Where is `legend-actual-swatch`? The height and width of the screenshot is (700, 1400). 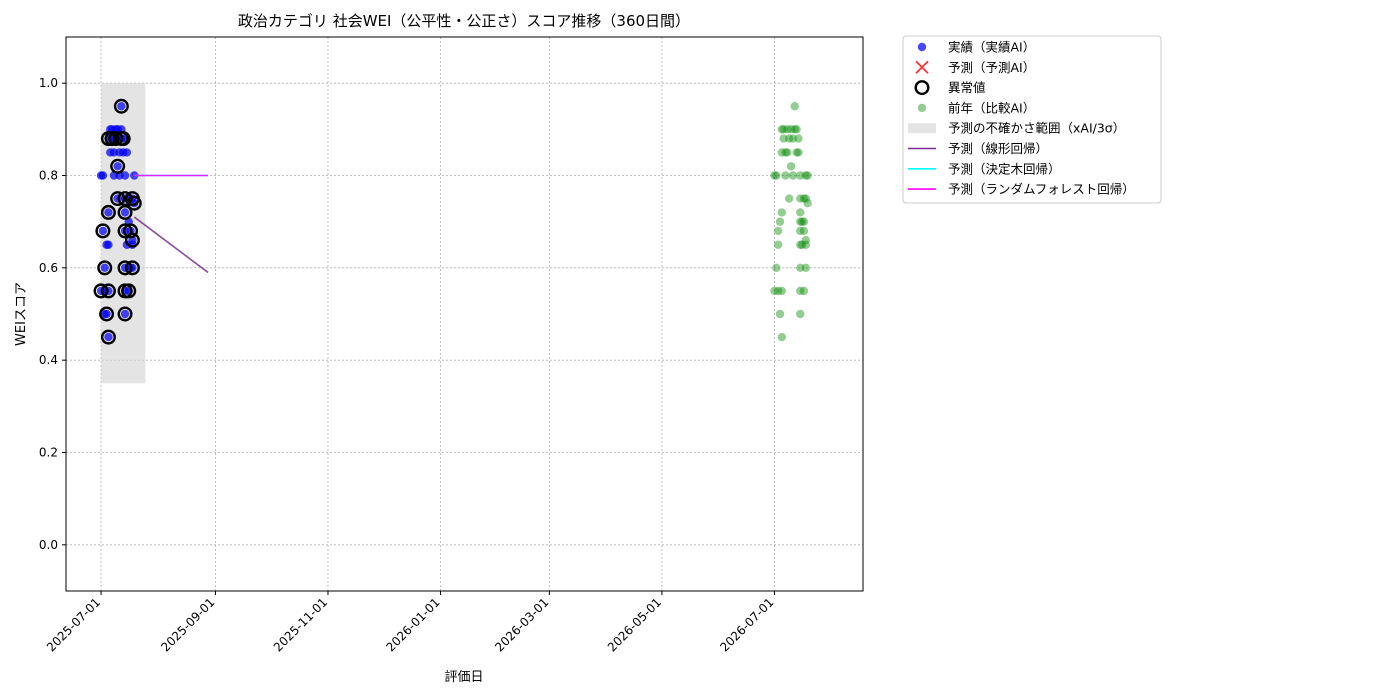 legend-actual-swatch is located at coordinates (922, 47).